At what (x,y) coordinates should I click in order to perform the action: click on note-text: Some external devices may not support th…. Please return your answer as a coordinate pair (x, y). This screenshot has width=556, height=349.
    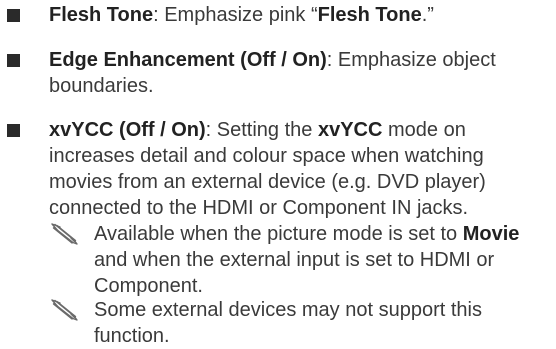
    Looking at the image, I should click on (316, 323).